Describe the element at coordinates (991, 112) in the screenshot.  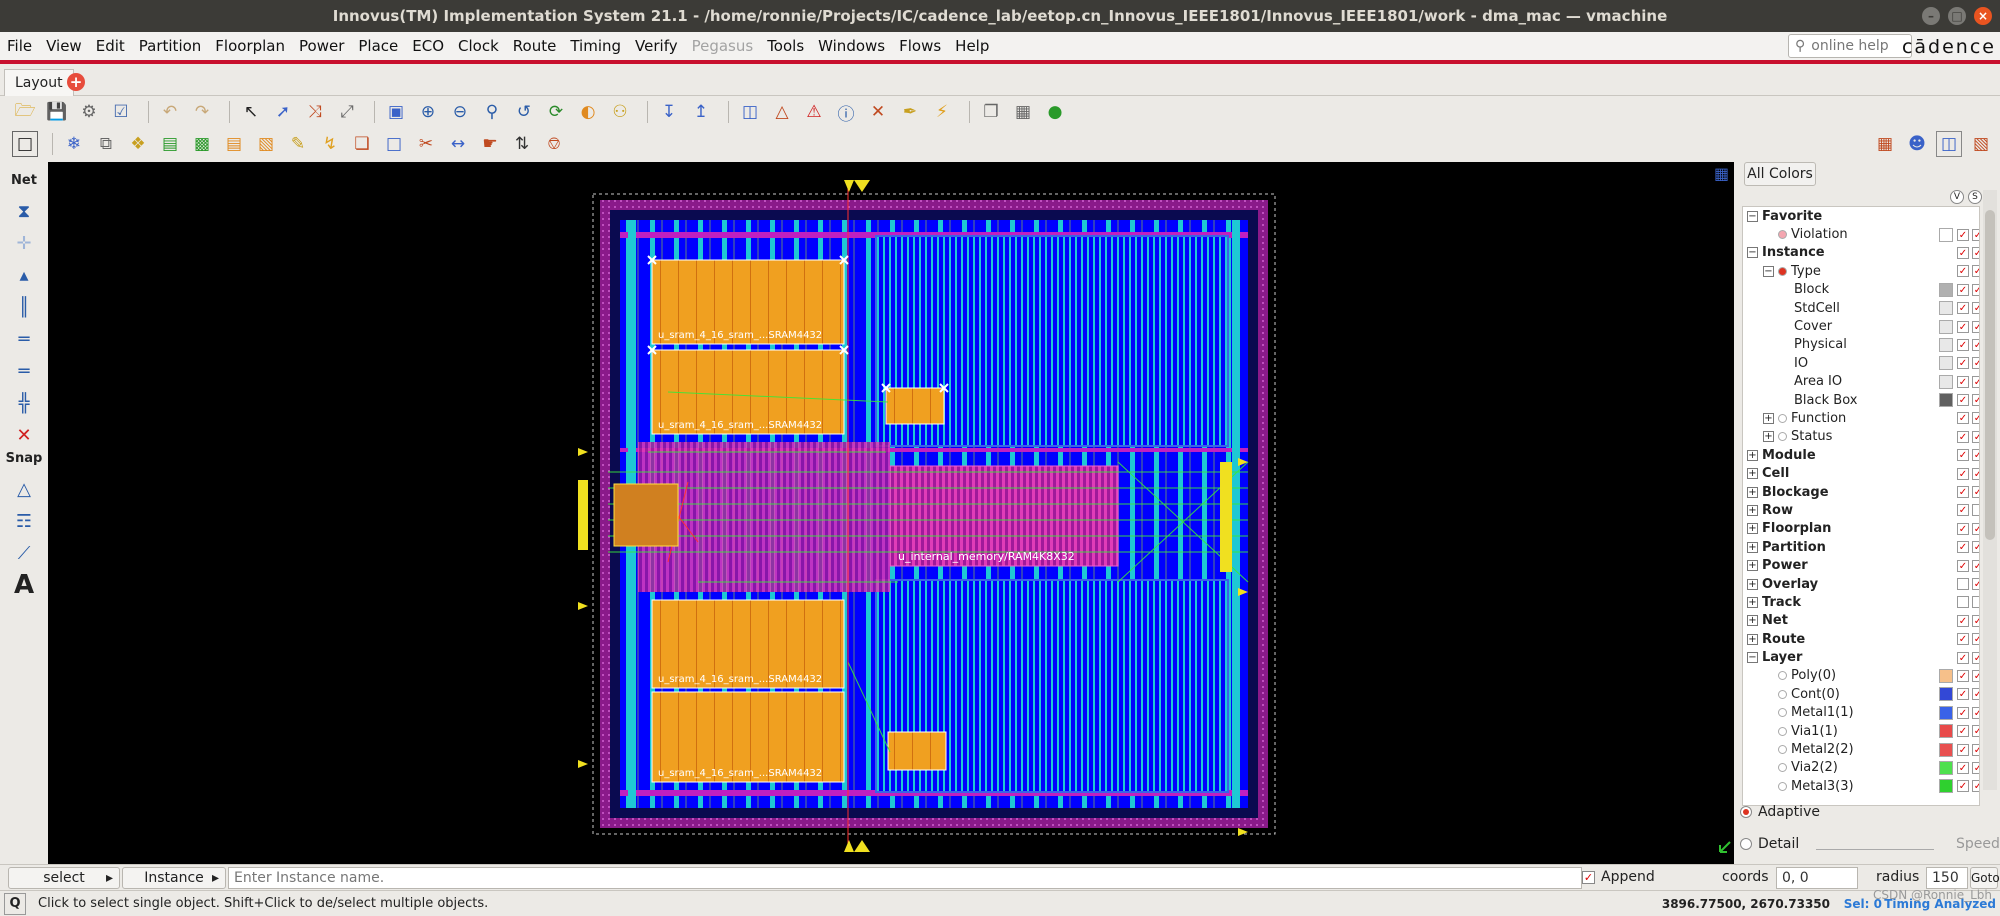
I see `copy-window-icon: ❐` at that location.